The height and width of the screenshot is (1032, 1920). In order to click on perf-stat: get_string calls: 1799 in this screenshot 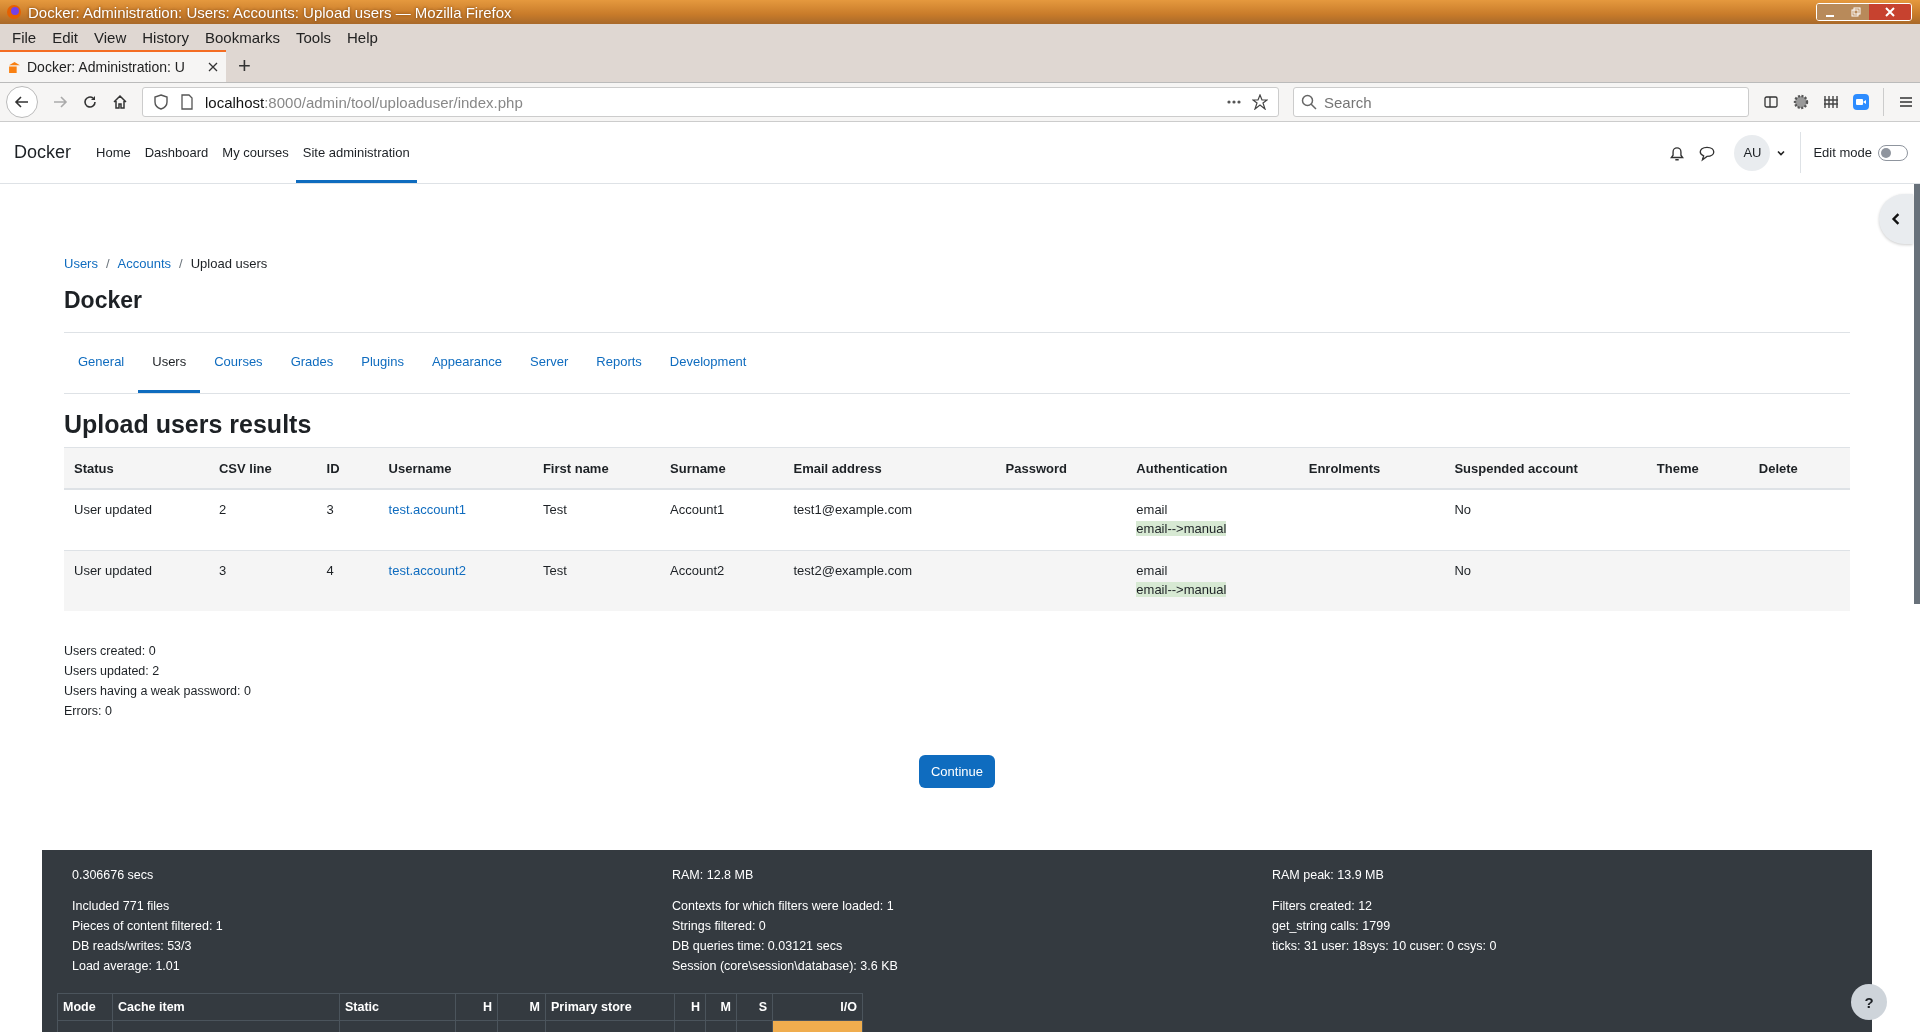, I will do `click(1332, 926)`.